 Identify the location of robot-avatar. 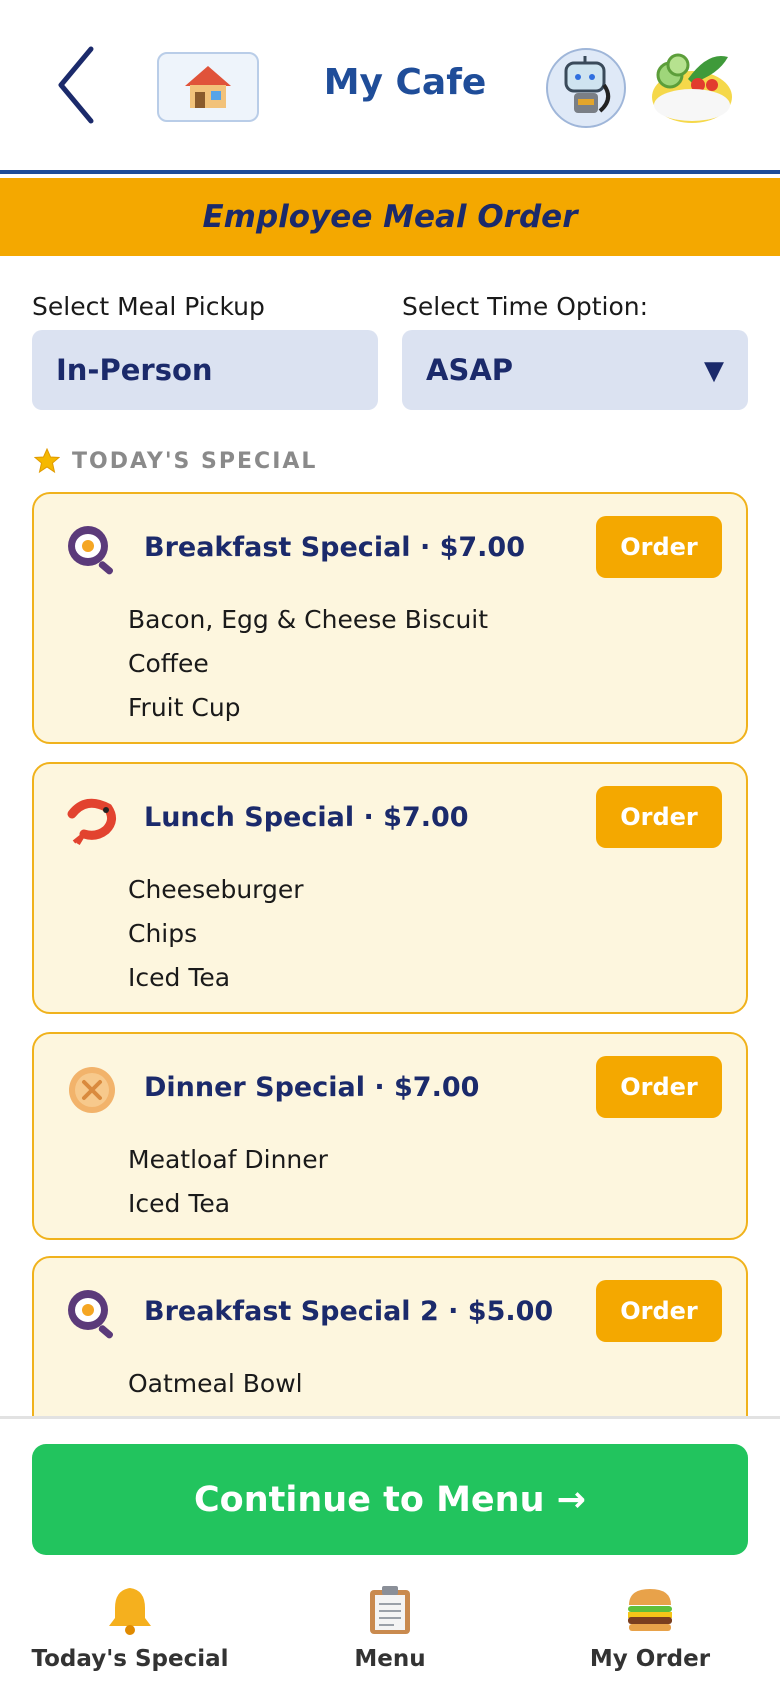
(586, 88).